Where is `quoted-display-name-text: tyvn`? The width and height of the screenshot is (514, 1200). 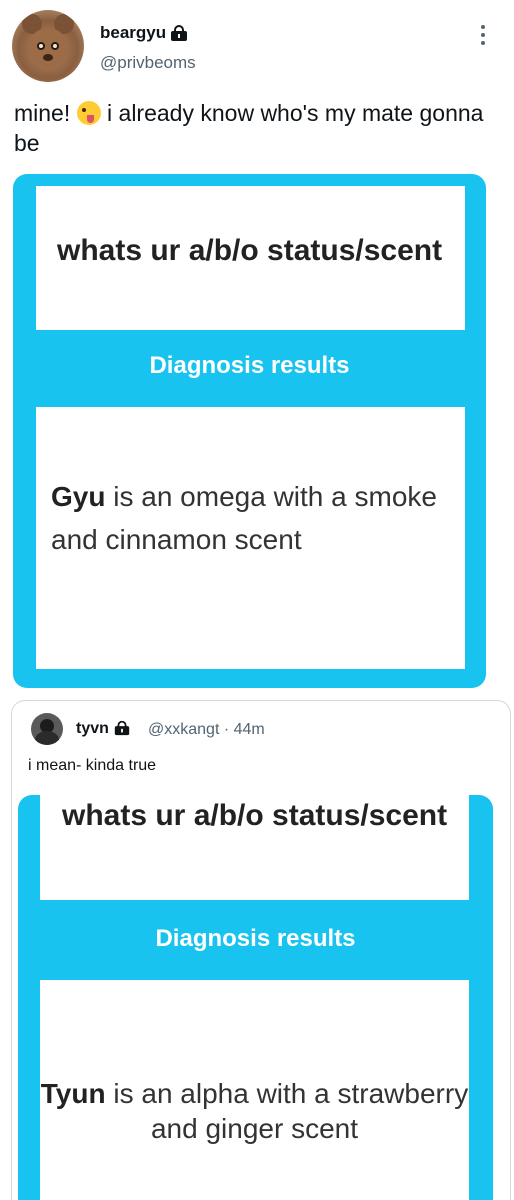 quoted-display-name-text: tyvn is located at coordinates (92, 728).